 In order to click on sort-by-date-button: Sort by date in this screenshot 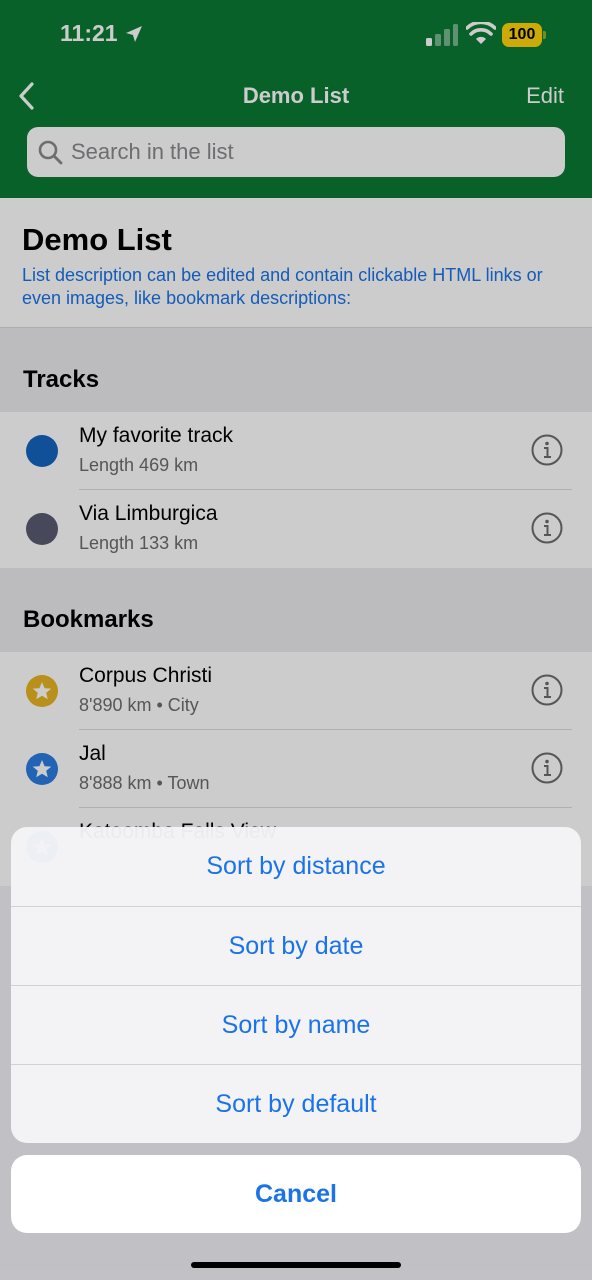, I will do `click(296, 946)`.